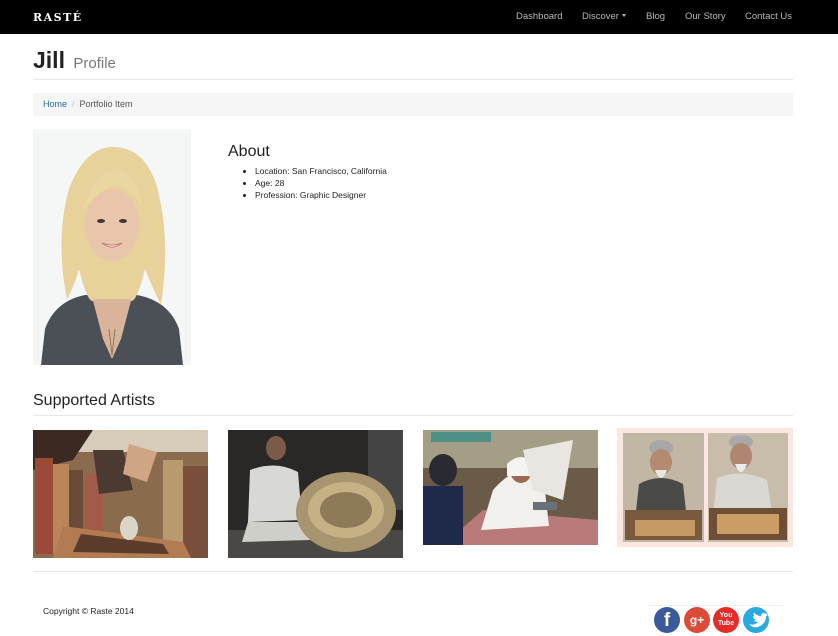  Describe the element at coordinates (249, 151) in the screenshot. I see `about-heading: About` at that location.